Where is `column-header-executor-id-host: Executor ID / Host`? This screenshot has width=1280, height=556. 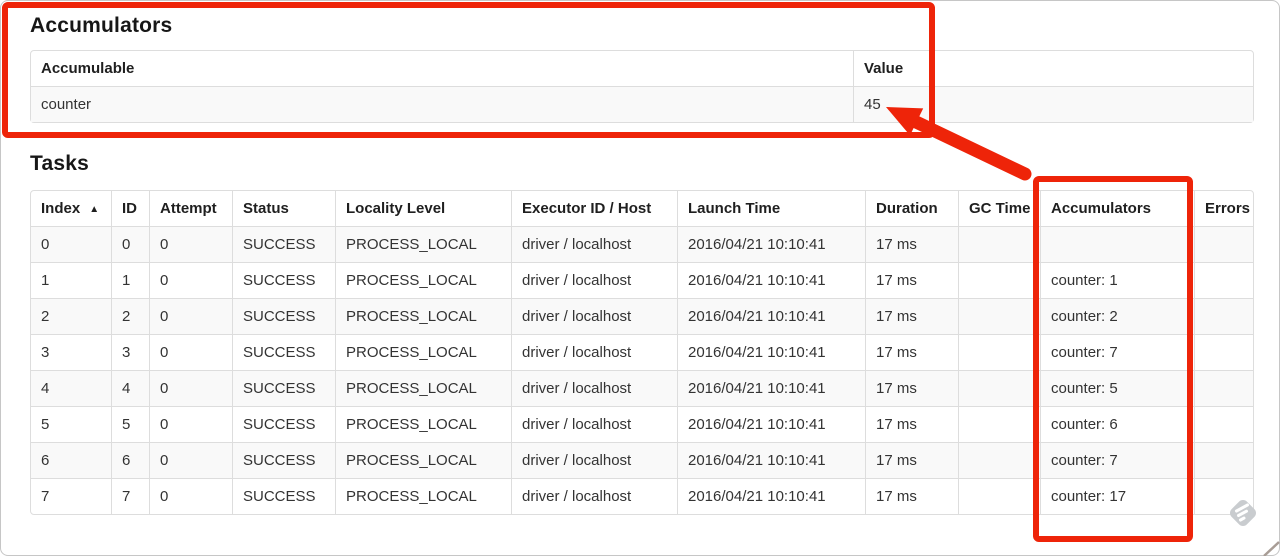 column-header-executor-id-host: Executor ID / Host is located at coordinates (594, 208).